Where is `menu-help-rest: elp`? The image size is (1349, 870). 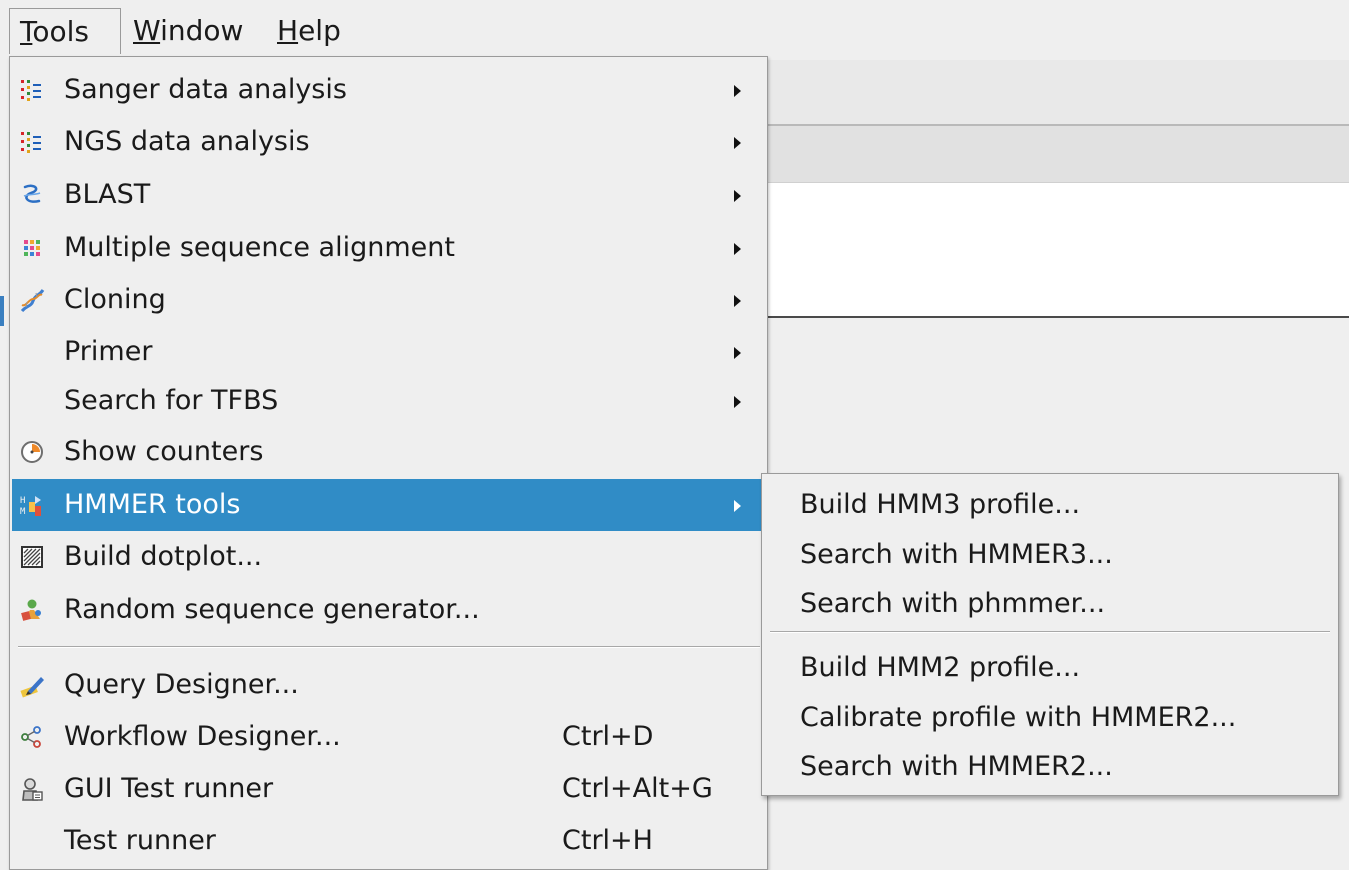
menu-help-rest: elp is located at coordinates (319, 30).